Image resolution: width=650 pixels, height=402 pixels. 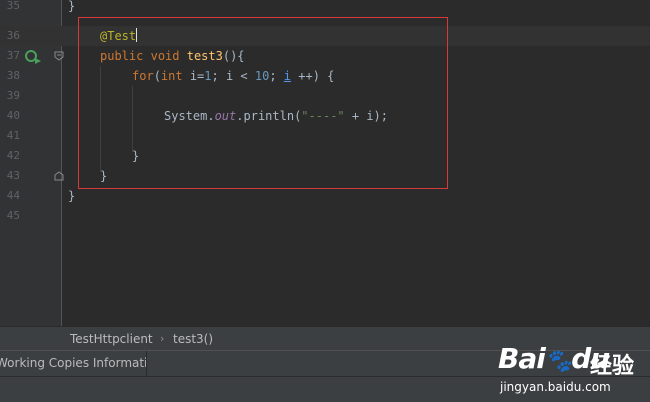 What do you see at coordinates (13, 175) in the screenshot?
I see `line-number: 43` at bounding box center [13, 175].